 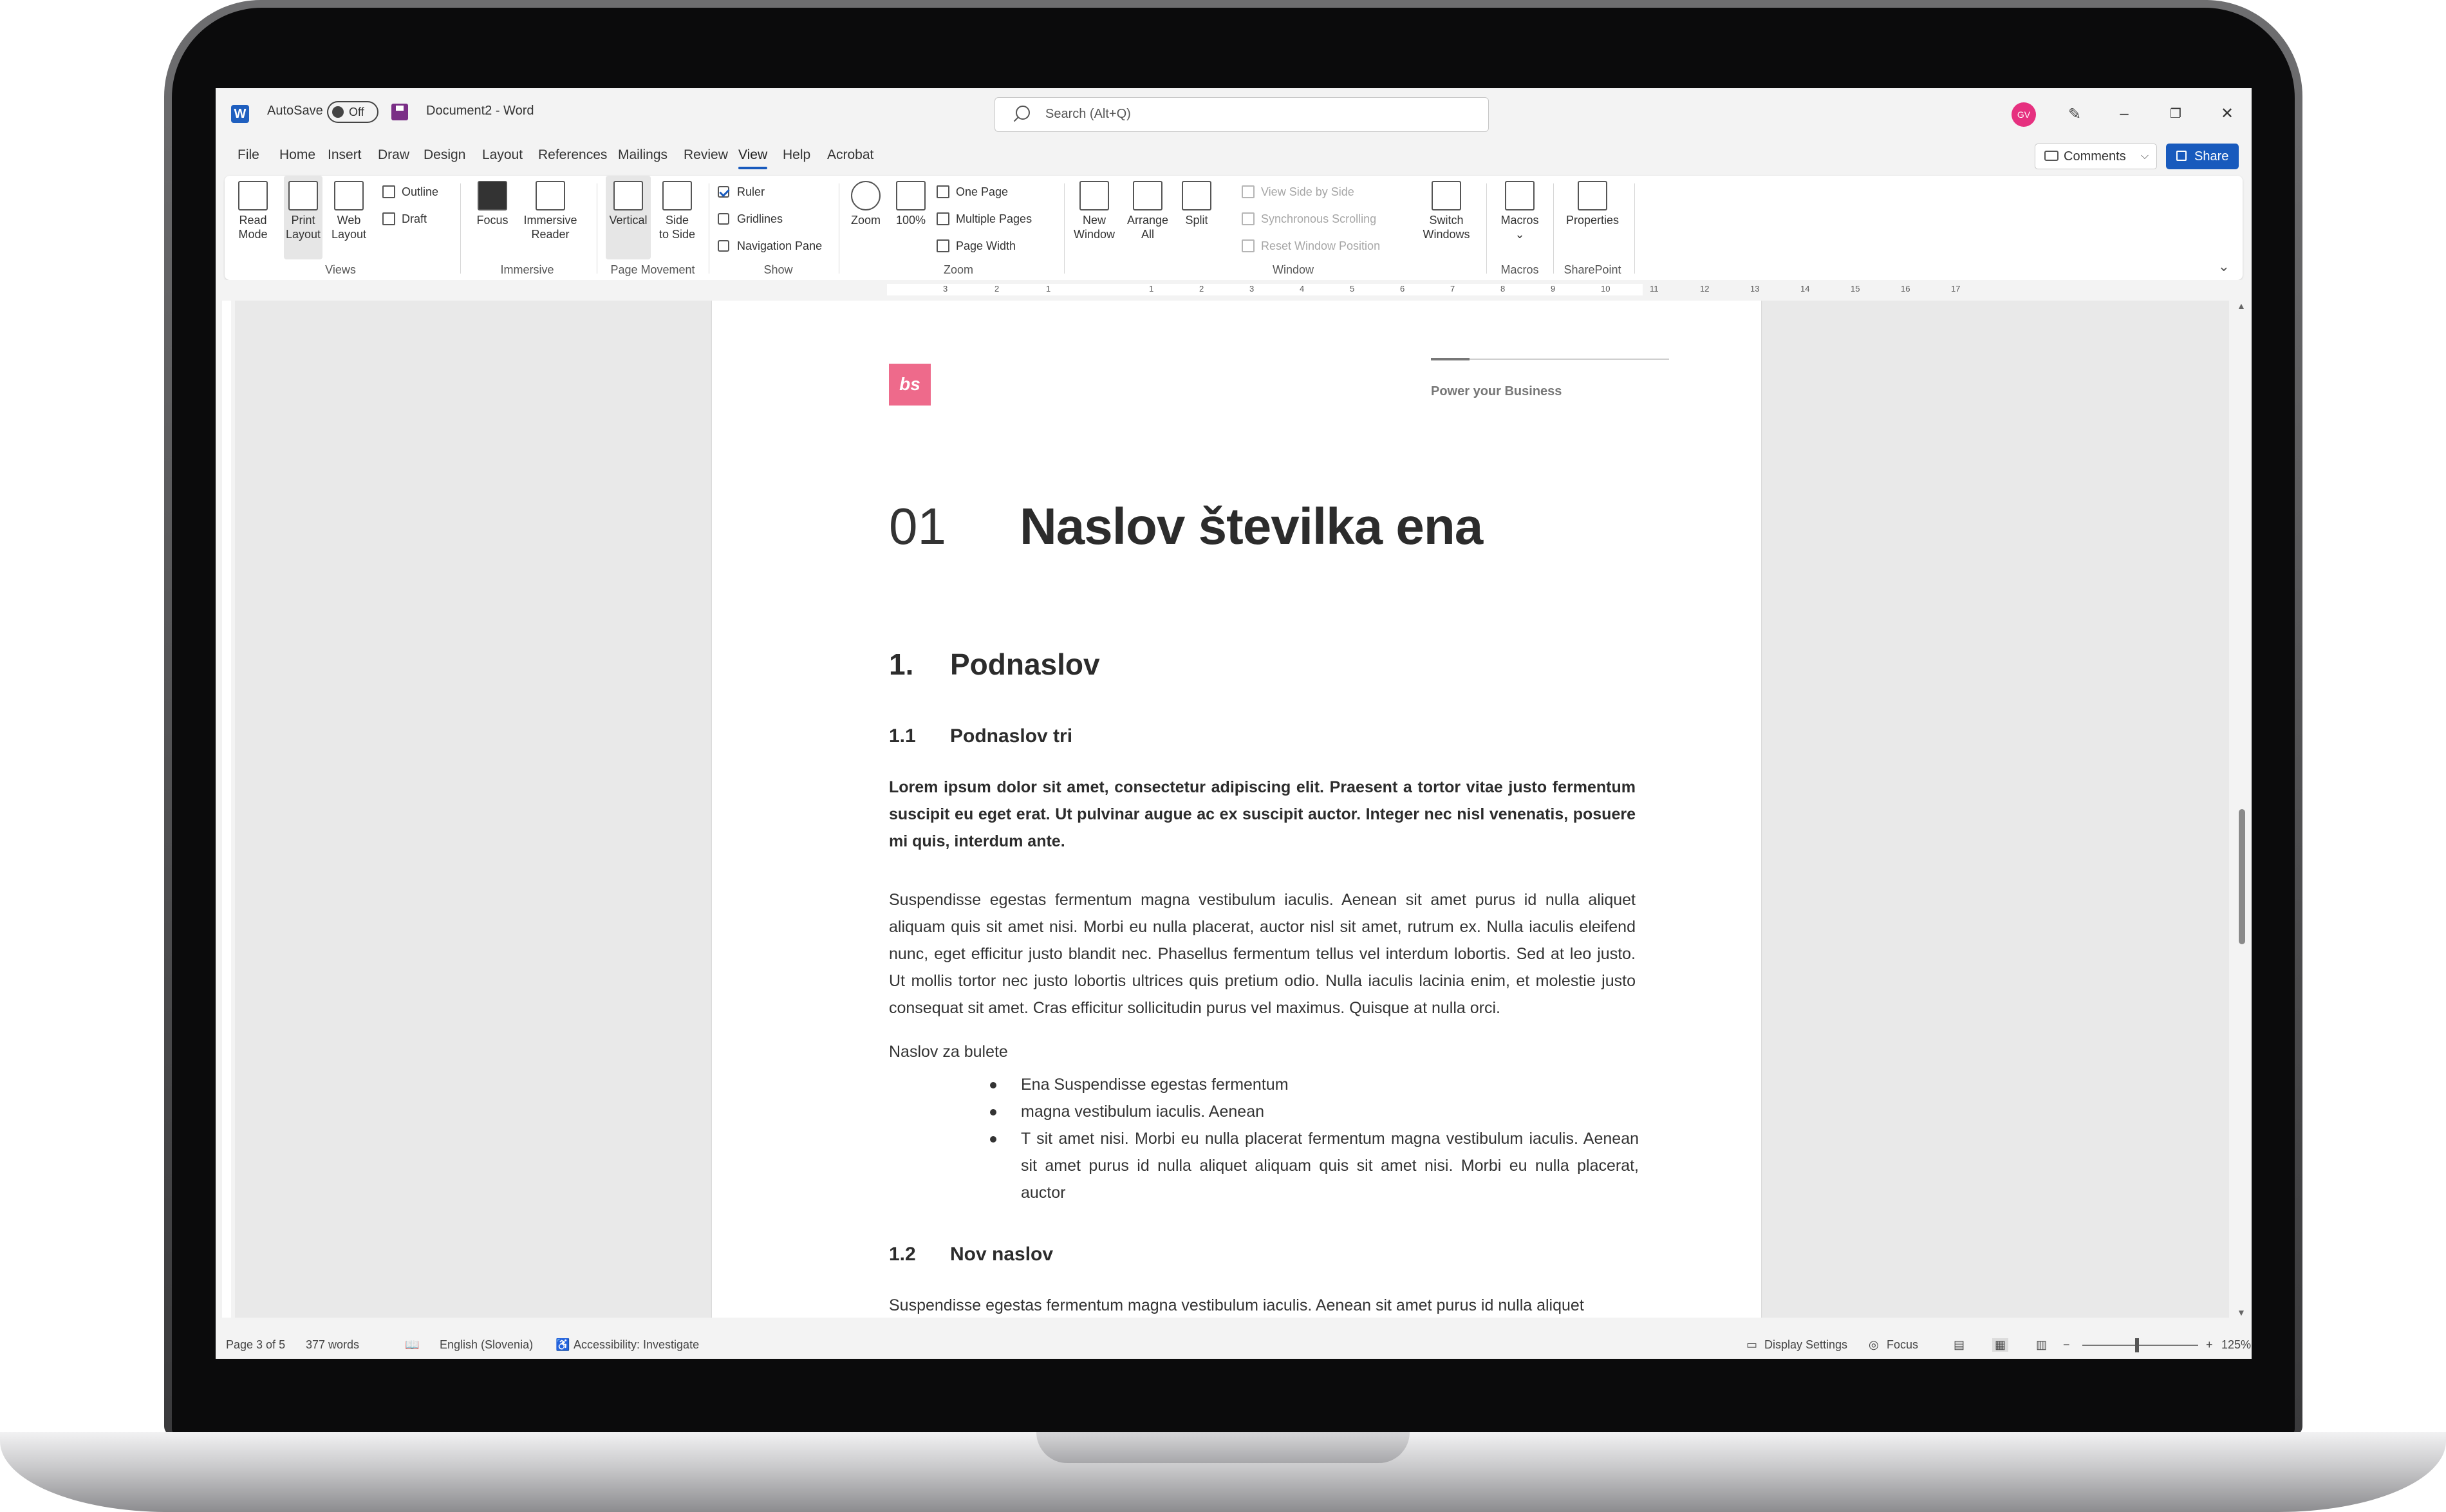 What do you see at coordinates (636, 1345) in the screenshot?
I see `accessibility-status: Accessibility: Investigate` at bounding box center [636, 1345].